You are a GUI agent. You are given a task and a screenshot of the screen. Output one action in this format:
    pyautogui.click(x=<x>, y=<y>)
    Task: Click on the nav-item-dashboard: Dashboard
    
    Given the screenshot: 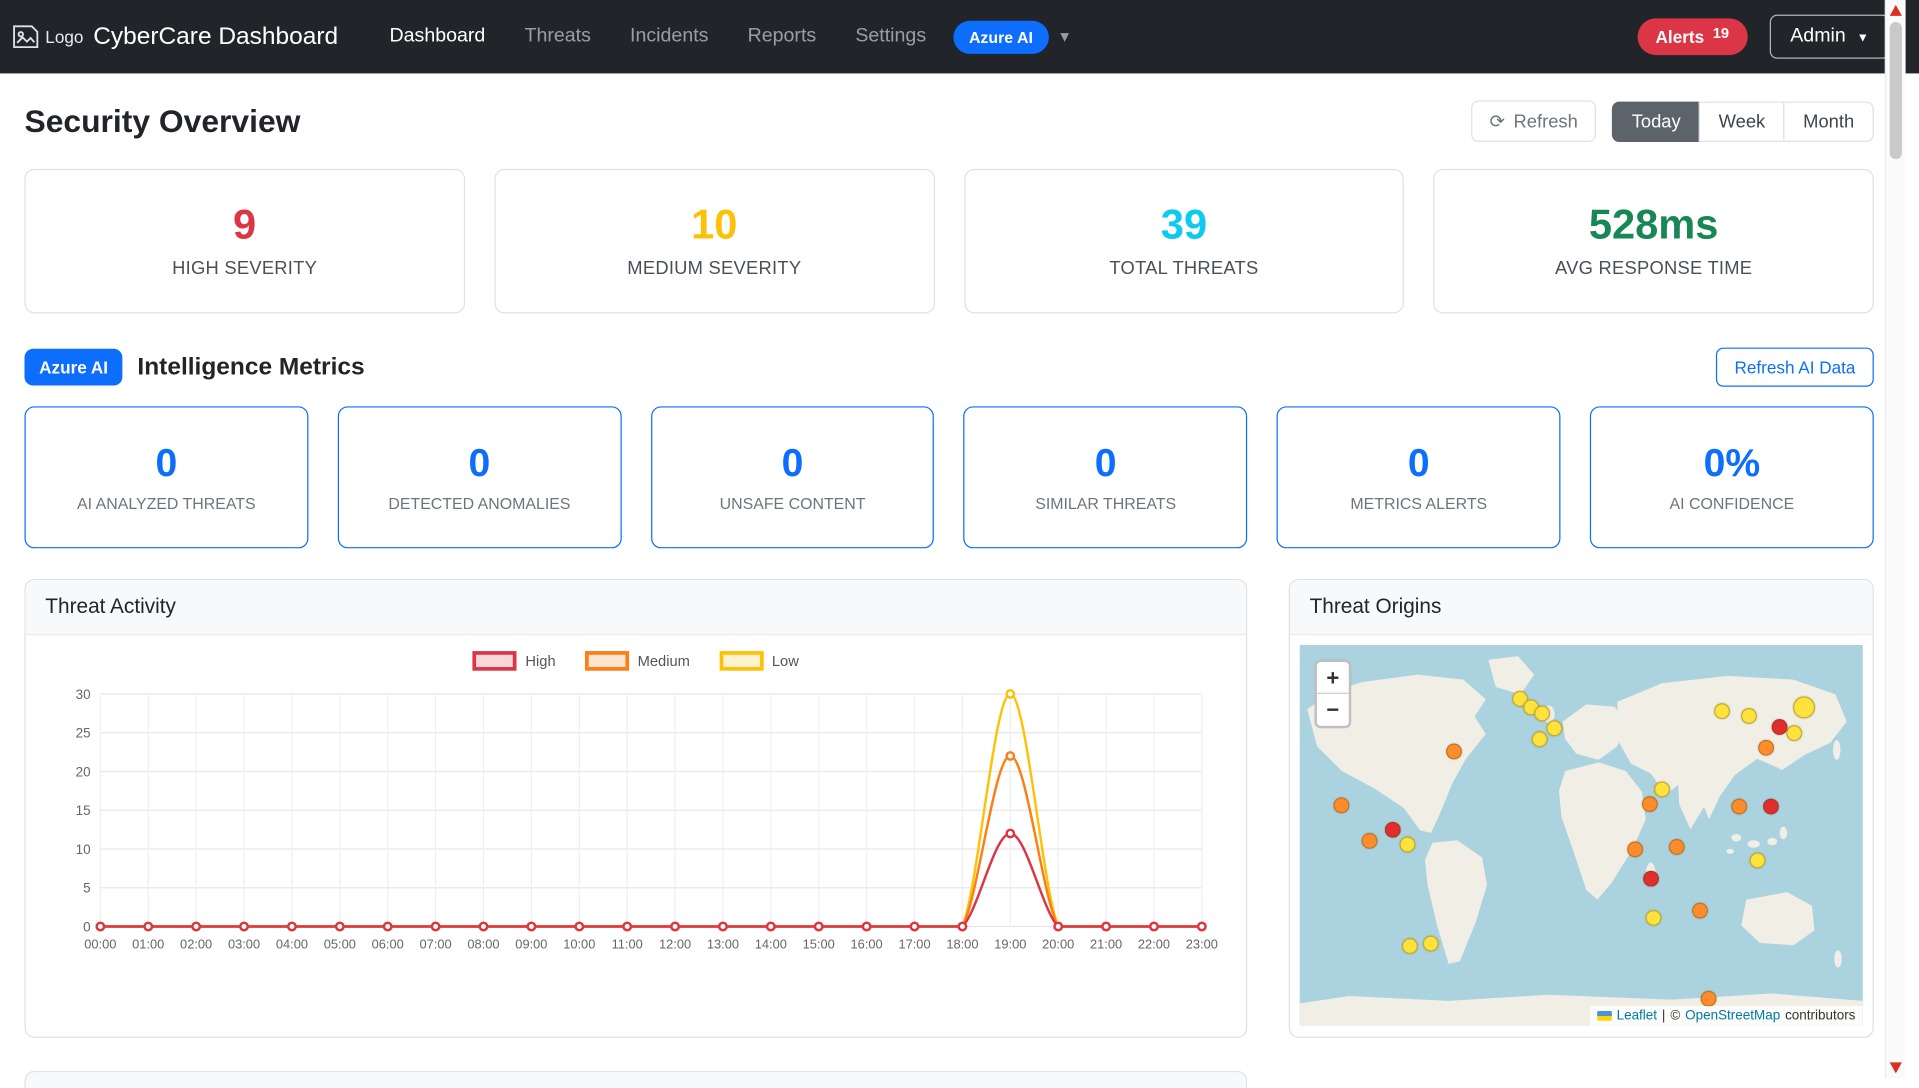 What is the action you would take?
    pyautogui.click(x=437, y=37)
    